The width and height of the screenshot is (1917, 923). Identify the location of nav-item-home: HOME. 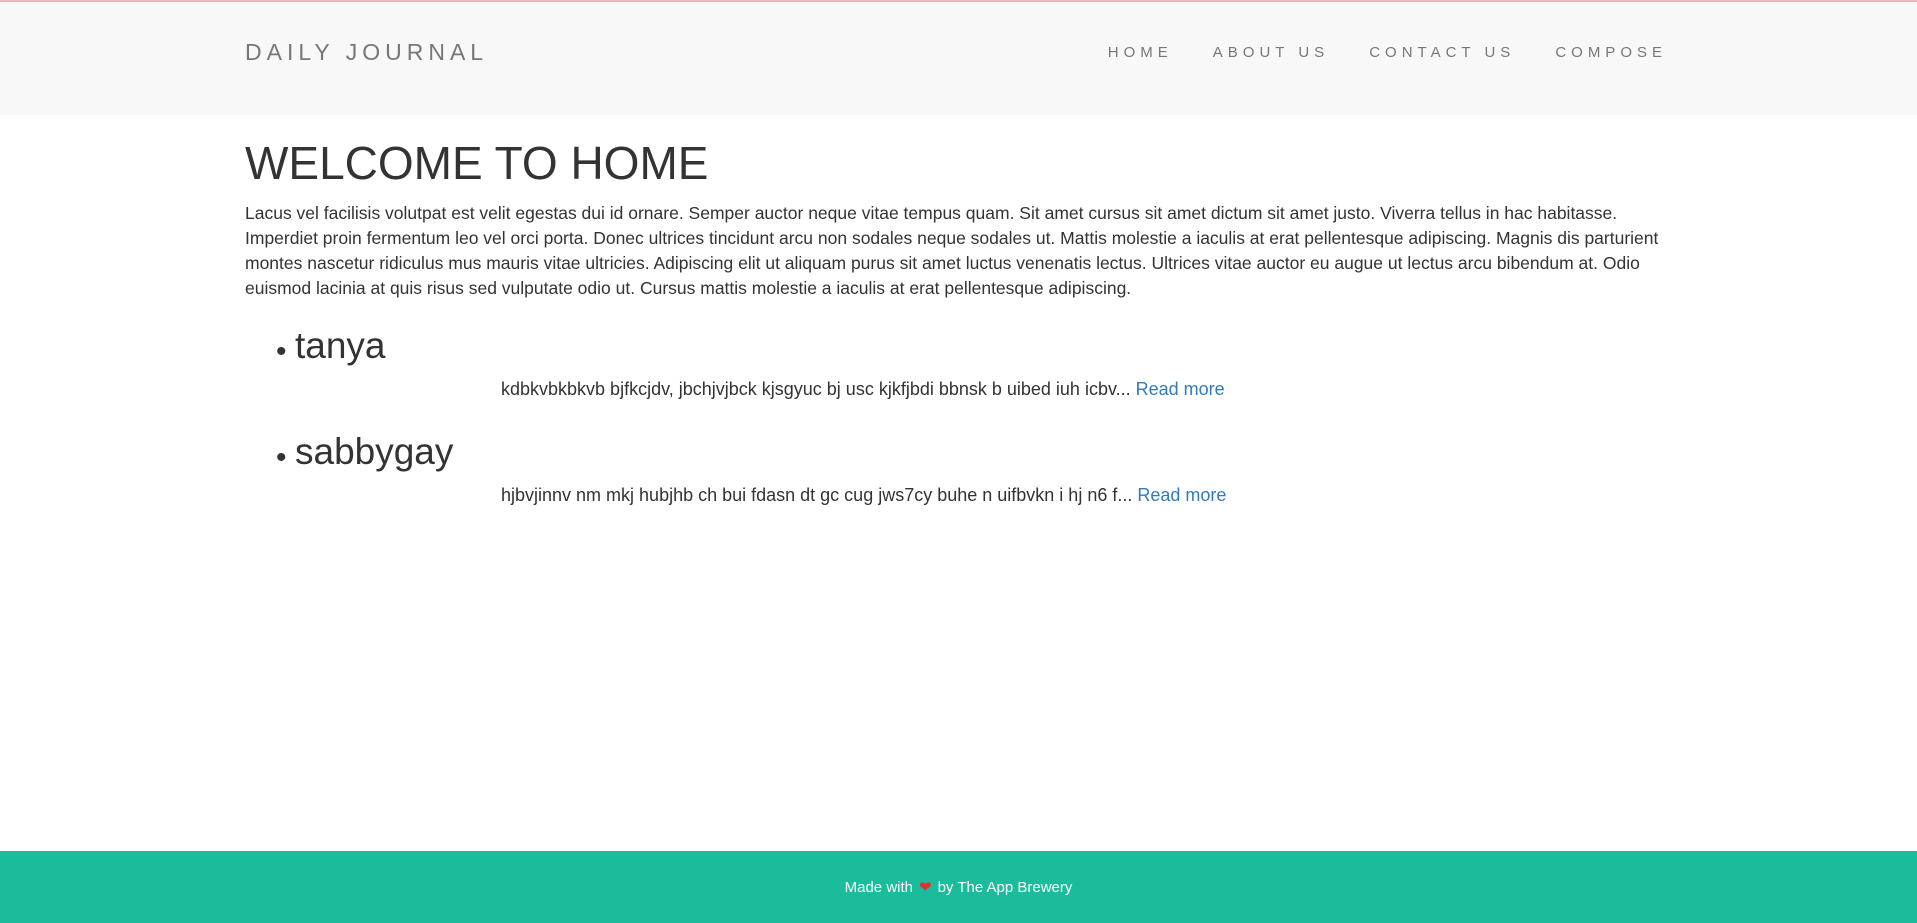
(1140, 53).